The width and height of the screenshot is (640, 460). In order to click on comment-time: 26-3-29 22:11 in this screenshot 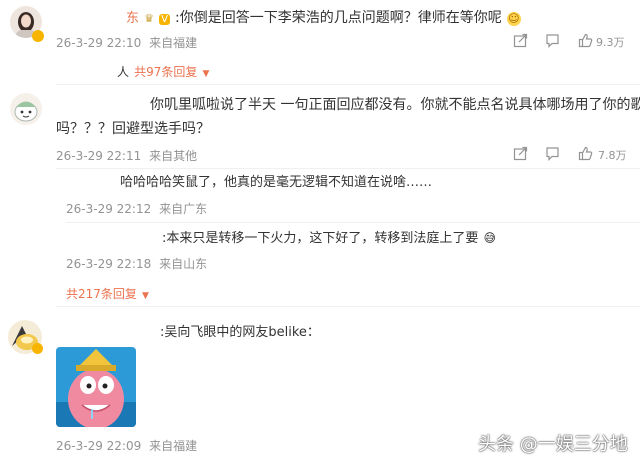, I will do `click(99, 156)`.